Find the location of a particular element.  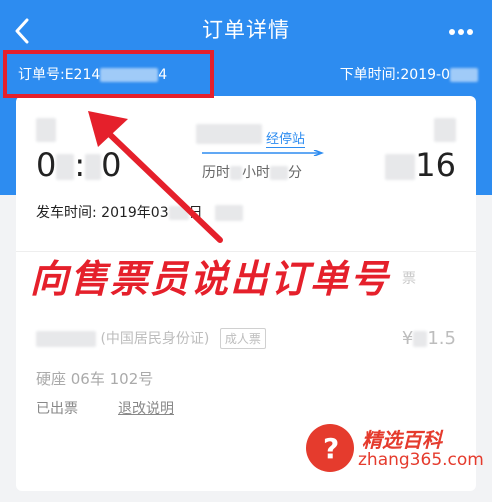

departure-time-hour-head: 0 is located at coordinates (46, 165).